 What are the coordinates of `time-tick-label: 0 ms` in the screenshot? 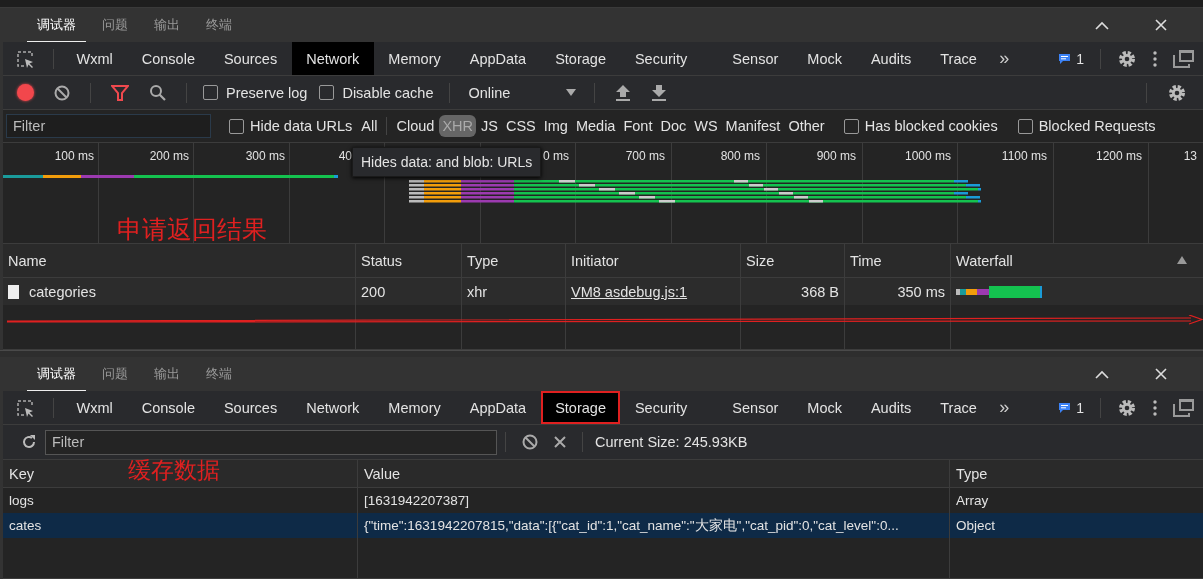 It's located at (556, 156).